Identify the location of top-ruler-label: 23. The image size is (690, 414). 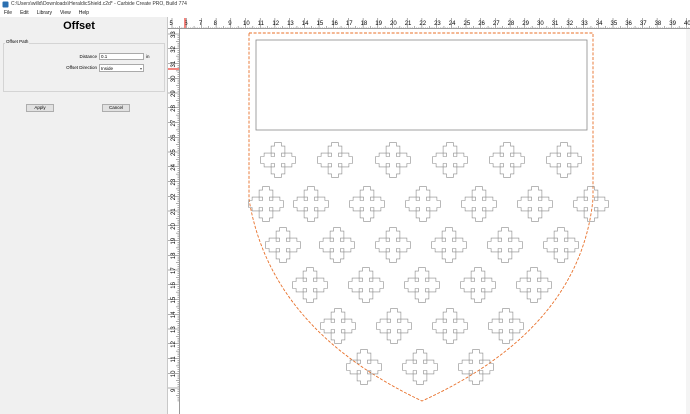
(437, 24).